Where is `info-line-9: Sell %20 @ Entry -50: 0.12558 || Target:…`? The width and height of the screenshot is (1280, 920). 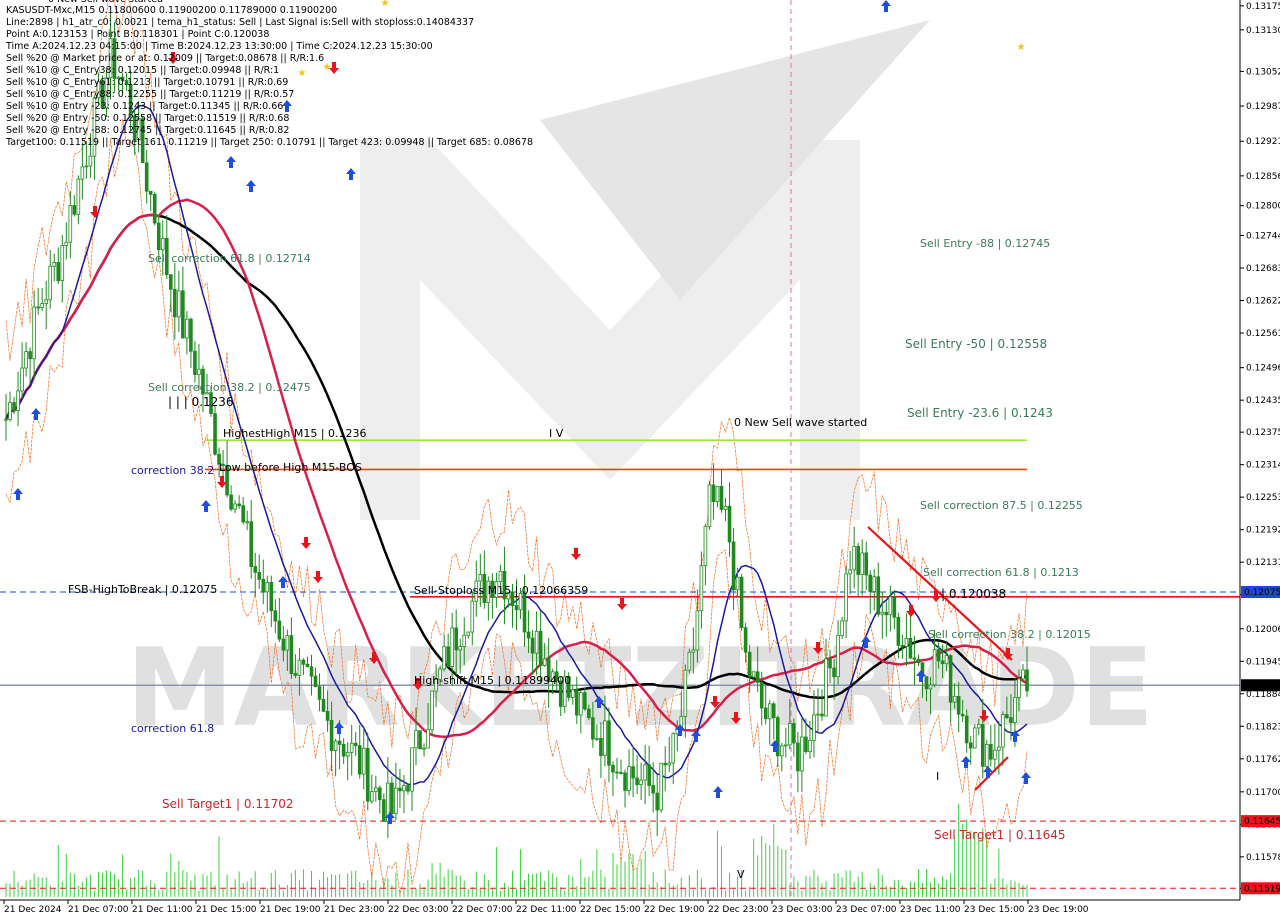 info-line-9: Sell %20 @ Entry -50: 0.12558 || Target:… is located at coordinates (147, 118).